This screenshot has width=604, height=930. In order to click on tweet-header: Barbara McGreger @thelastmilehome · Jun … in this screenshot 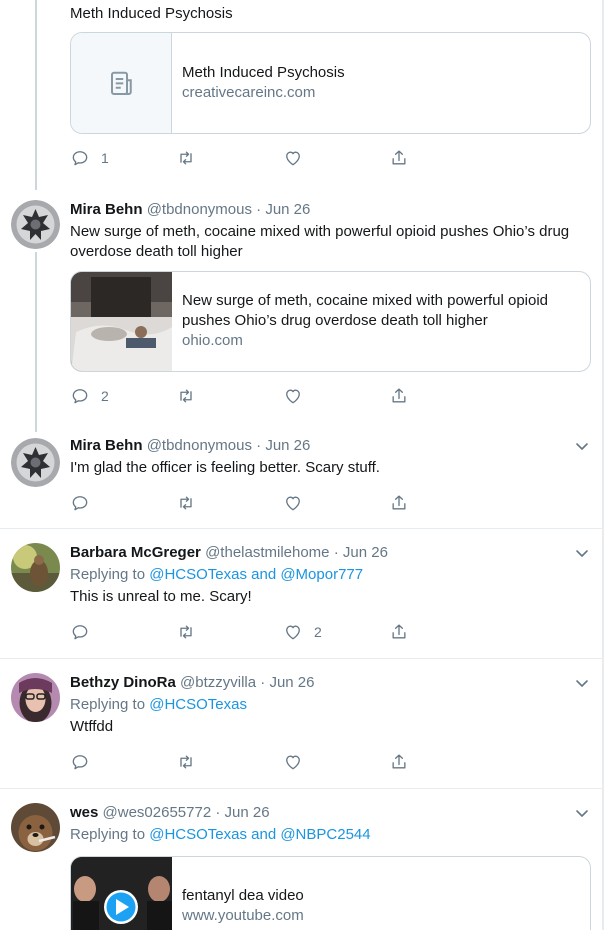, I will do `click(330, 553)`.